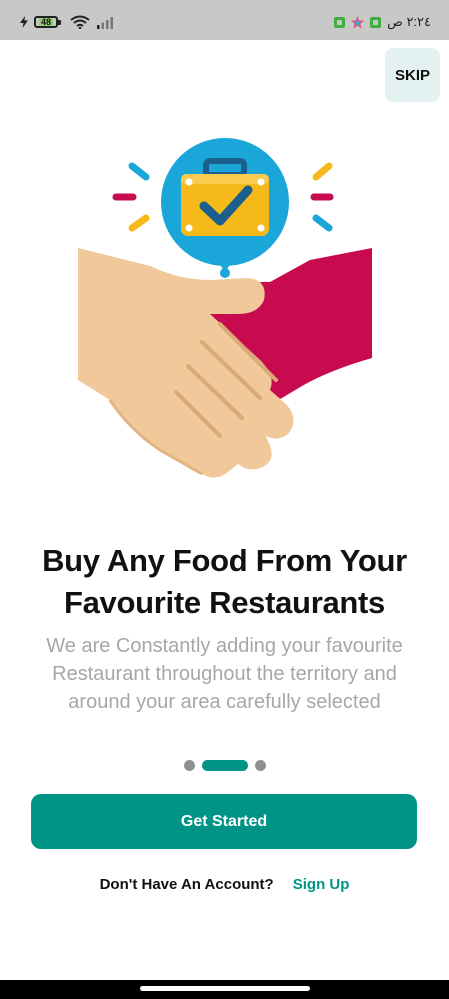 Image resolution: width=449 pixels, height=999 pixels. I want to click on home-indicator, so click(225, 988).